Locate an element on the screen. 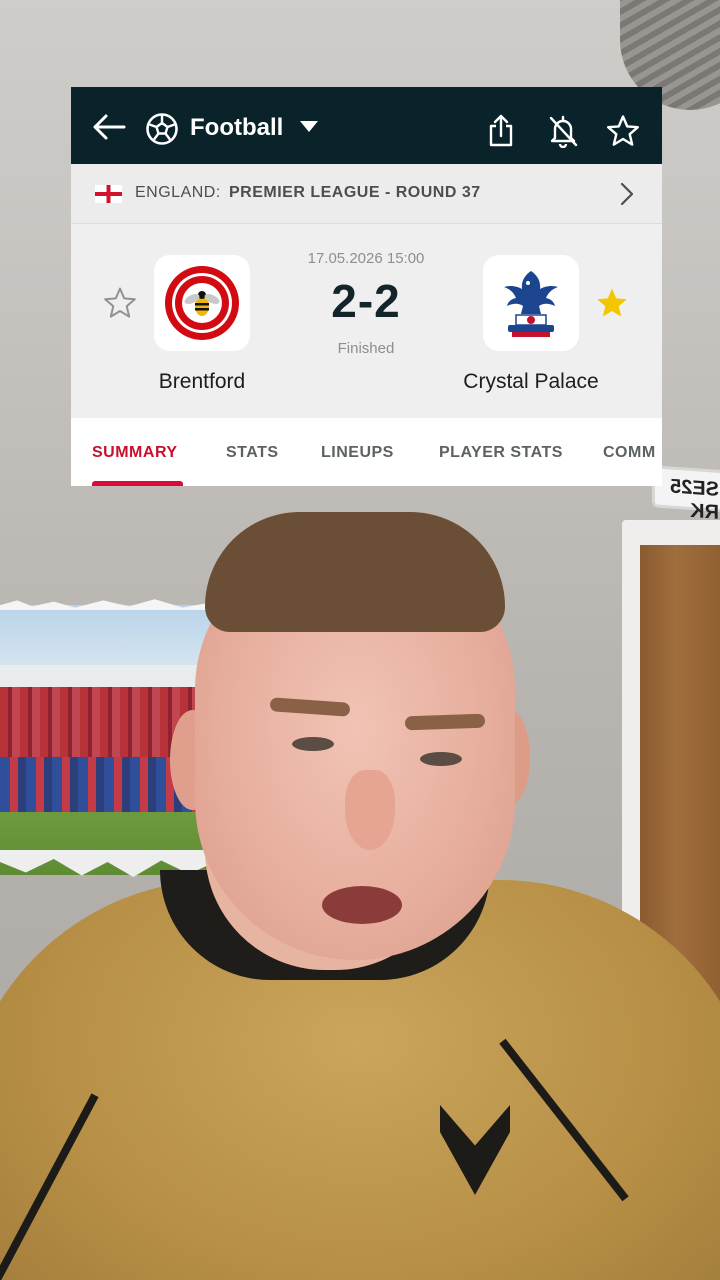  tab-stats: STATS is located at coordinates (252, 453).